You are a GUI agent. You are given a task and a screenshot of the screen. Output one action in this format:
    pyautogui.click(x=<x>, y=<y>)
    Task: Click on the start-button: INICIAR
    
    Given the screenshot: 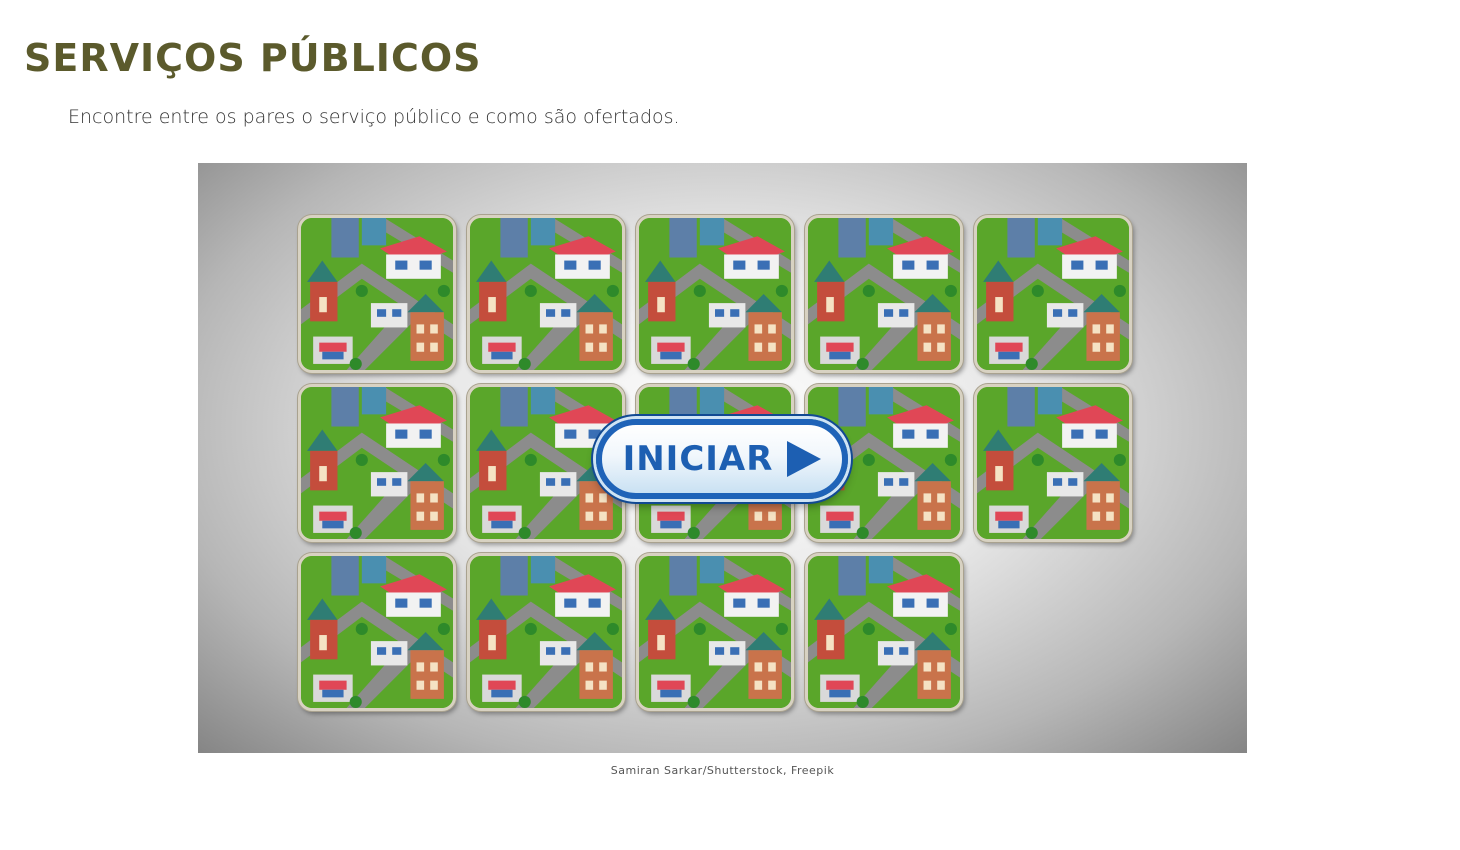 What is the action you would take?
    pyautogui.click(x=722, y=459)
    